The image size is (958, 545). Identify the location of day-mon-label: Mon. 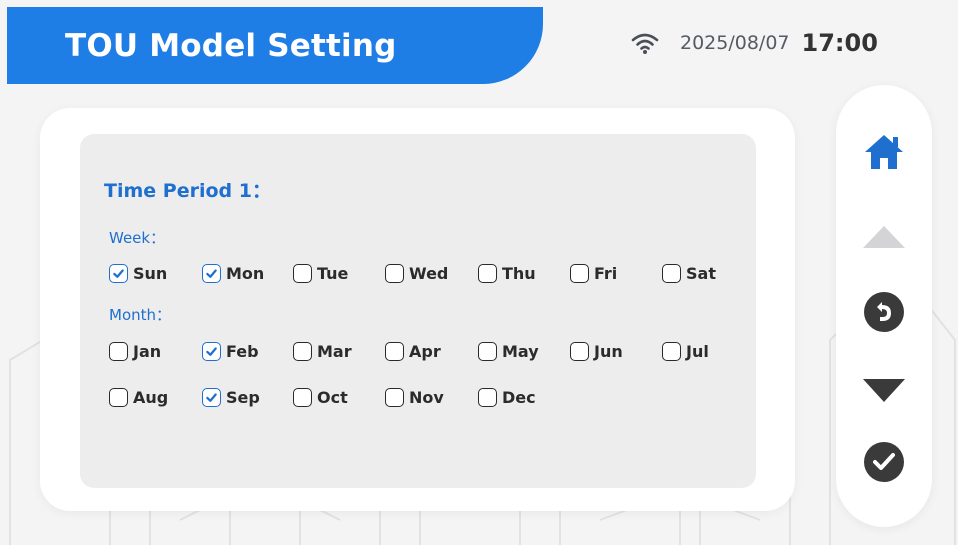
(245, 273).